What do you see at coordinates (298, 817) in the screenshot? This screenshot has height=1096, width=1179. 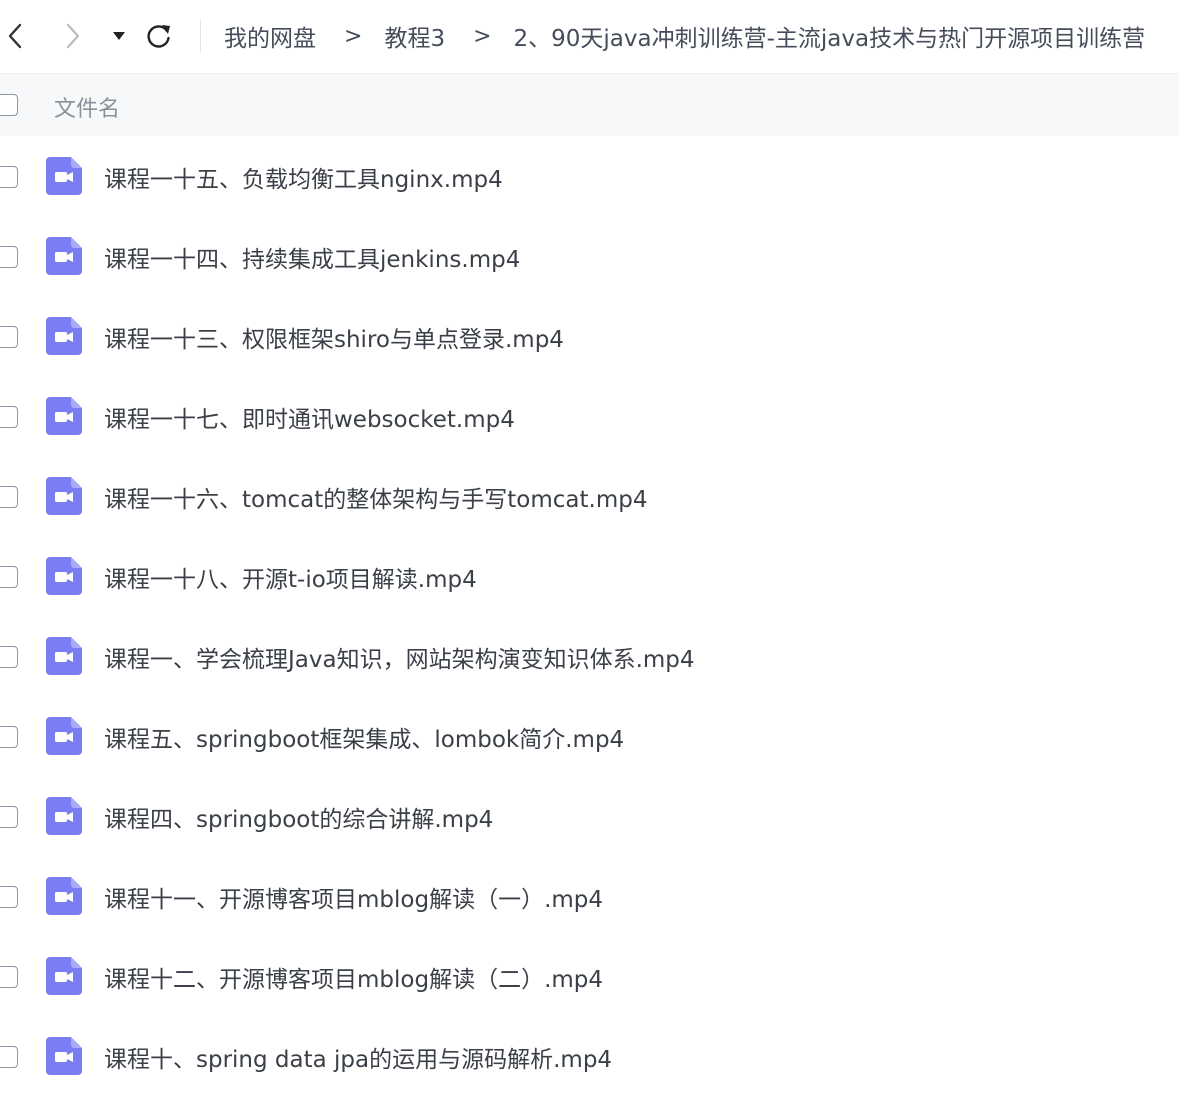 I see `file-name: 课程四、springboot的综合讲解.mp4` at bounding box center [298, 817].